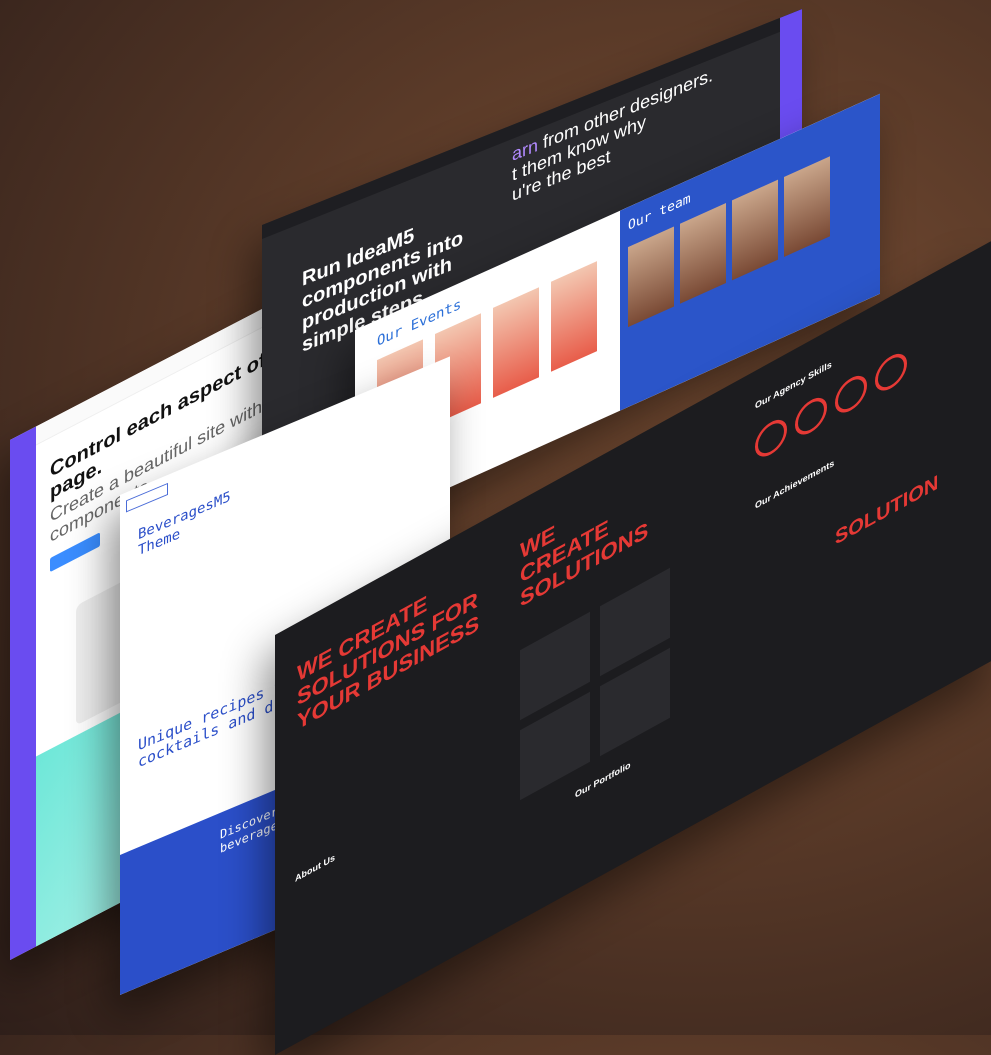 Image resolution: width=991 pixels, height=1055 pixels. What do you see at coordinates (584, 563) in the screenshot?
I see `hero-heading-2: WE CREATE SOLUTIONS` at bounding box center [584, 563].